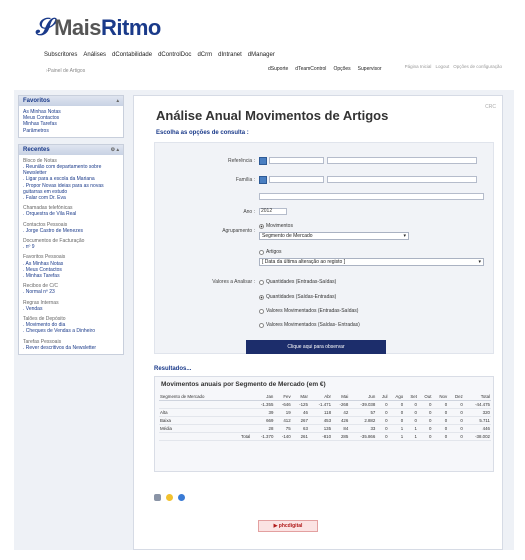 Image resolution: width=525 pixels, height=560 pixels. I want to click on table-cell: -125, so click(300, 404).